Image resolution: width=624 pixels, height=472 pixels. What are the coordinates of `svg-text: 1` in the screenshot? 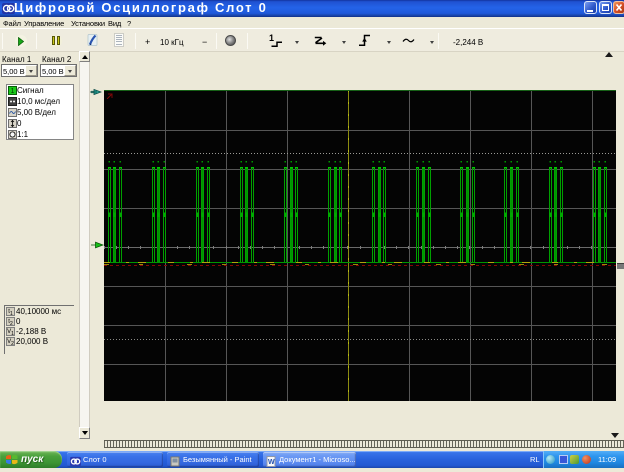 It's located at (13, 91).